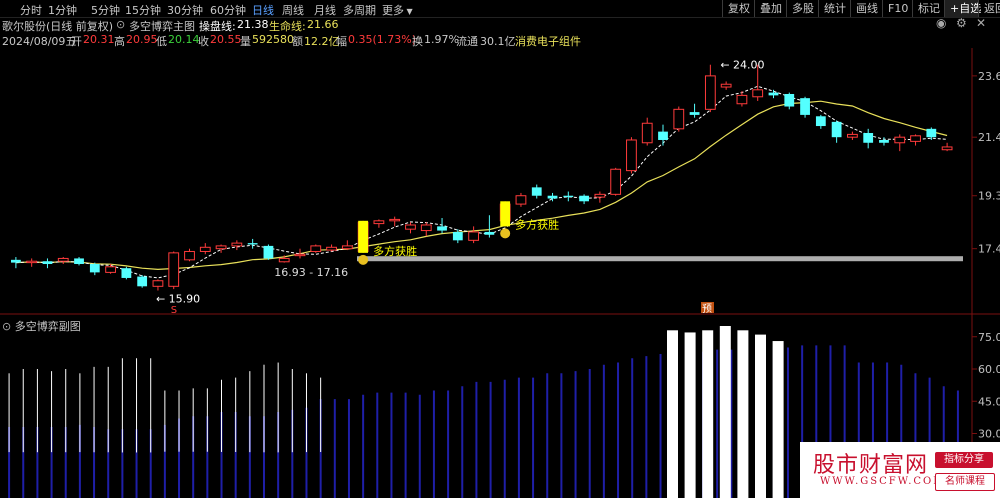 The height and width of the screenshot is (498, 1000). What do you see at coordinates (311, 272) in the screenshot?
I see `range-label: 16.93 - 17.16` at bounding box center [311, 272].